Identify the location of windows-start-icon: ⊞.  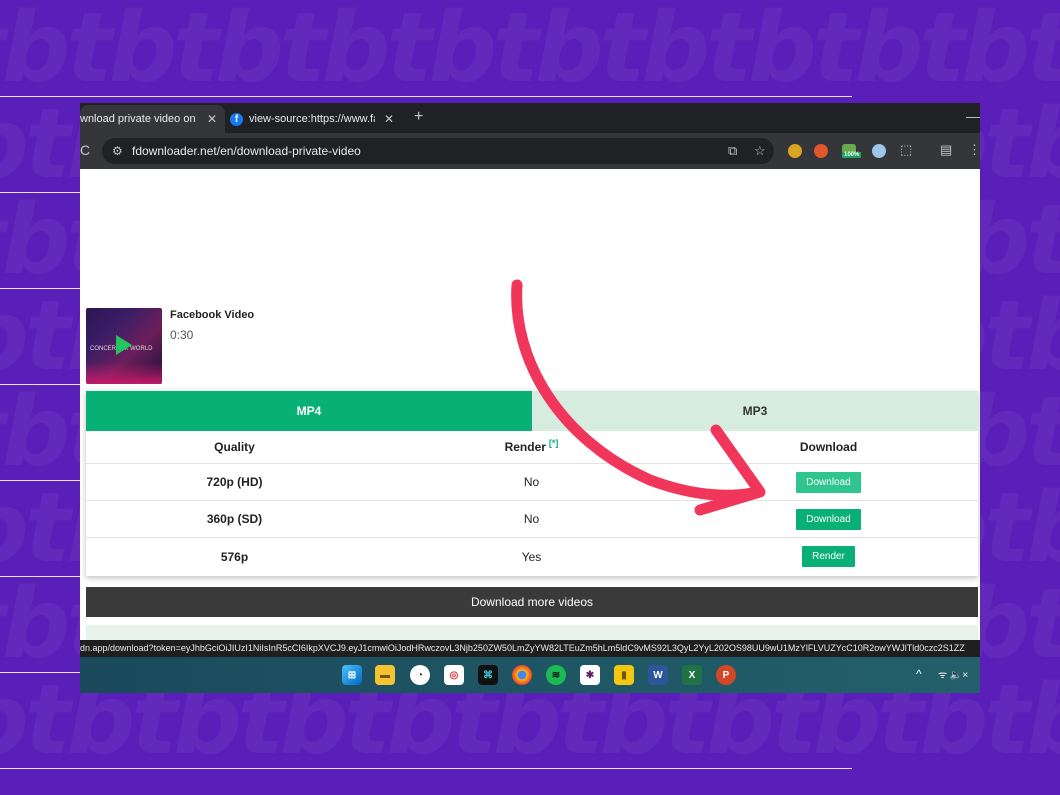
(352, 675).